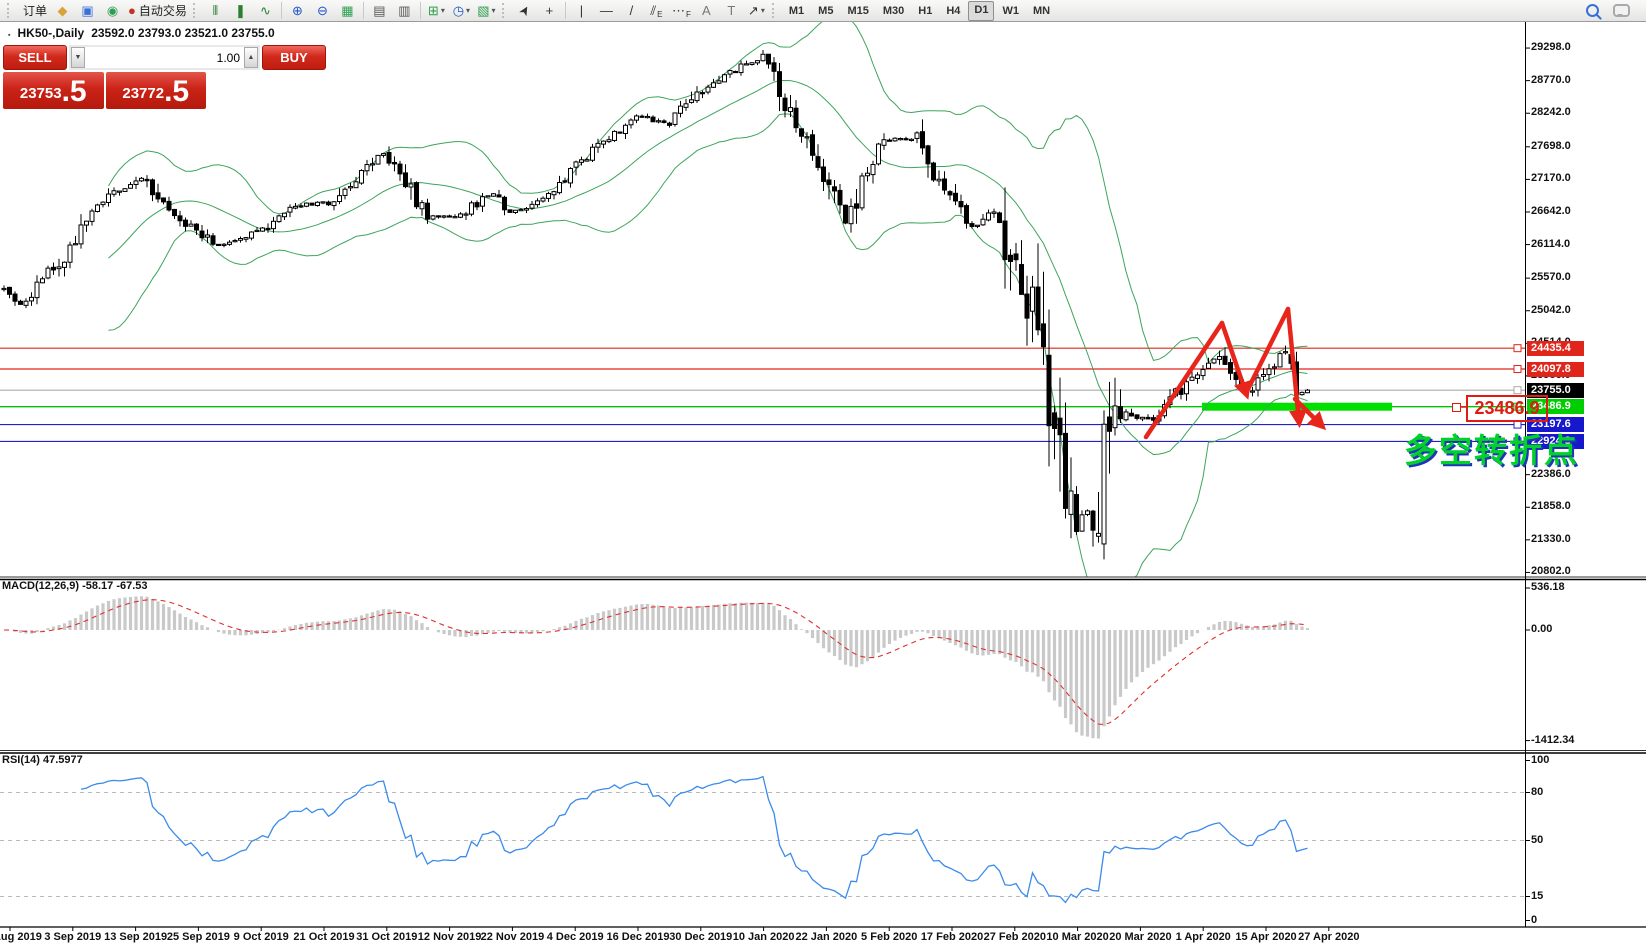 Image resolution: width=1646 pixels, height=947 pixels. What do you see at coordinates (324, 937) in the screenshot?
I see `date-axis-label: 21 Oct 2019` at bounding box center [324, 937].